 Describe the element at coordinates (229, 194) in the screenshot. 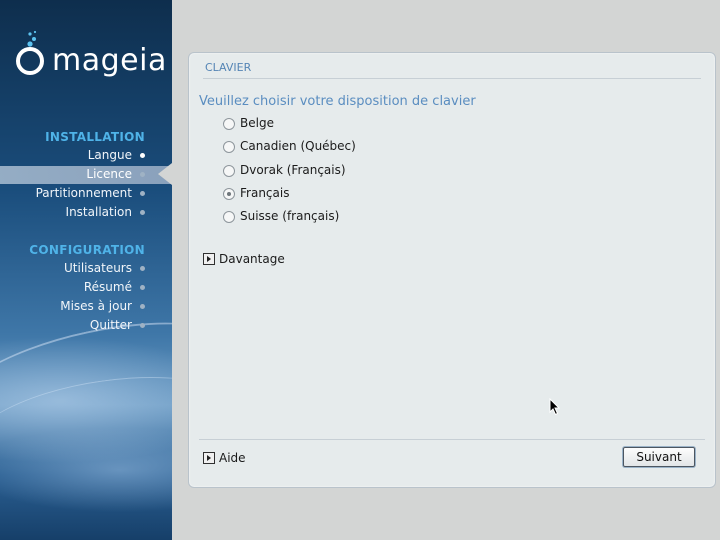

I see `radio-button-checked` at that location.